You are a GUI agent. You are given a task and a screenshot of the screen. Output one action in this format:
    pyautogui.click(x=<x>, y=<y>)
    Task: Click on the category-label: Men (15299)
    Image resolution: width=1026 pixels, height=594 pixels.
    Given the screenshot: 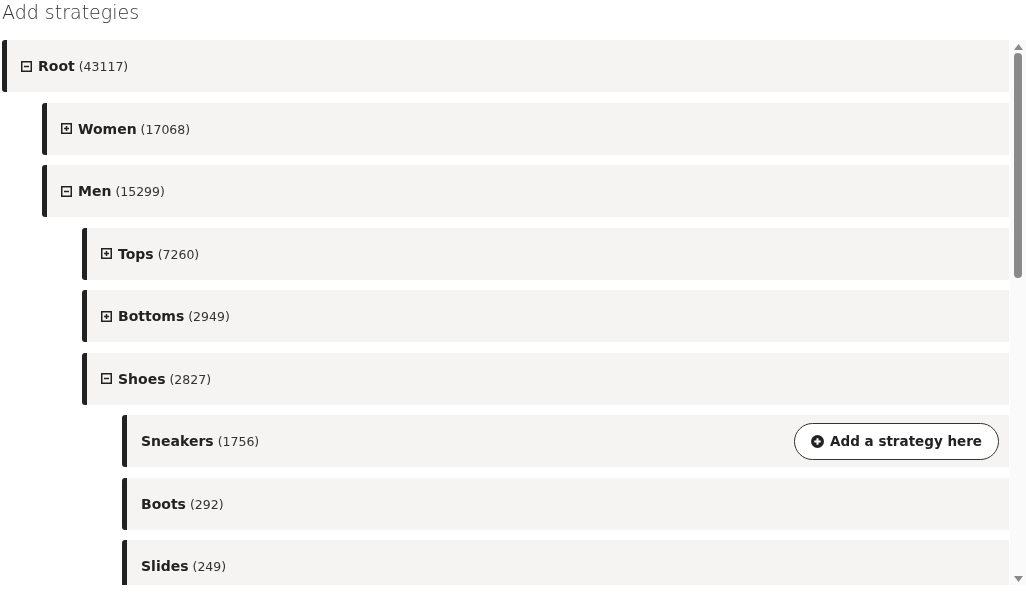 What is the action you would take?
    pyautogui.click(x=121, y=191)
    